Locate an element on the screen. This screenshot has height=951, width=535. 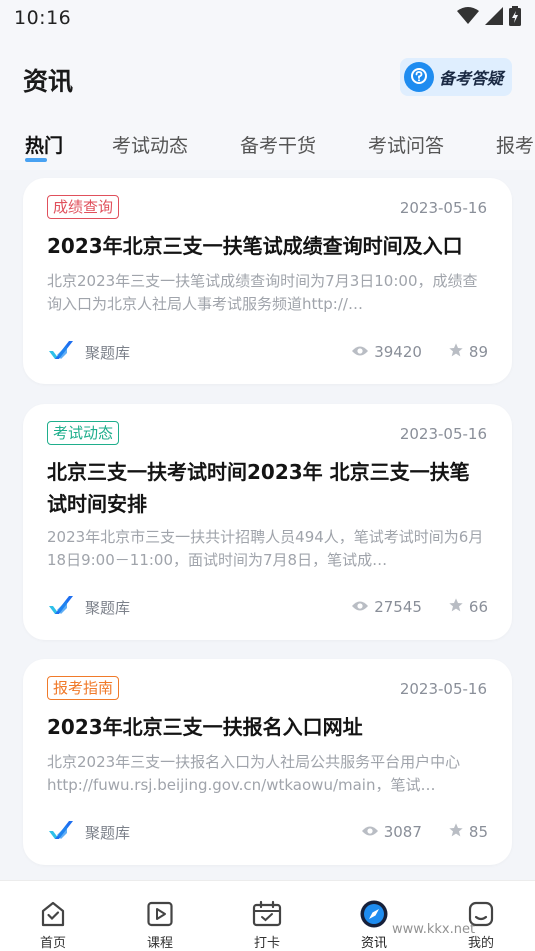
play-icon is located at coordinates (160, 914).